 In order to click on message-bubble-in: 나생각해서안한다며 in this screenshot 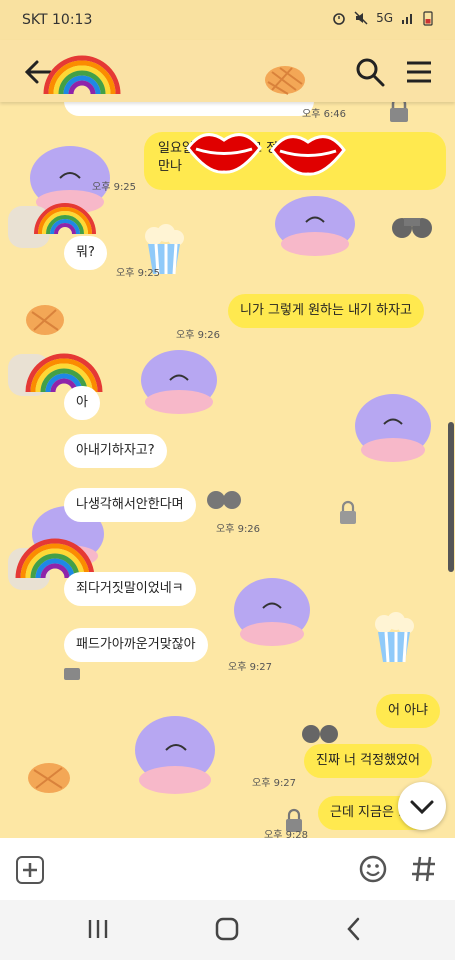, I will do `click(130, 505)`.